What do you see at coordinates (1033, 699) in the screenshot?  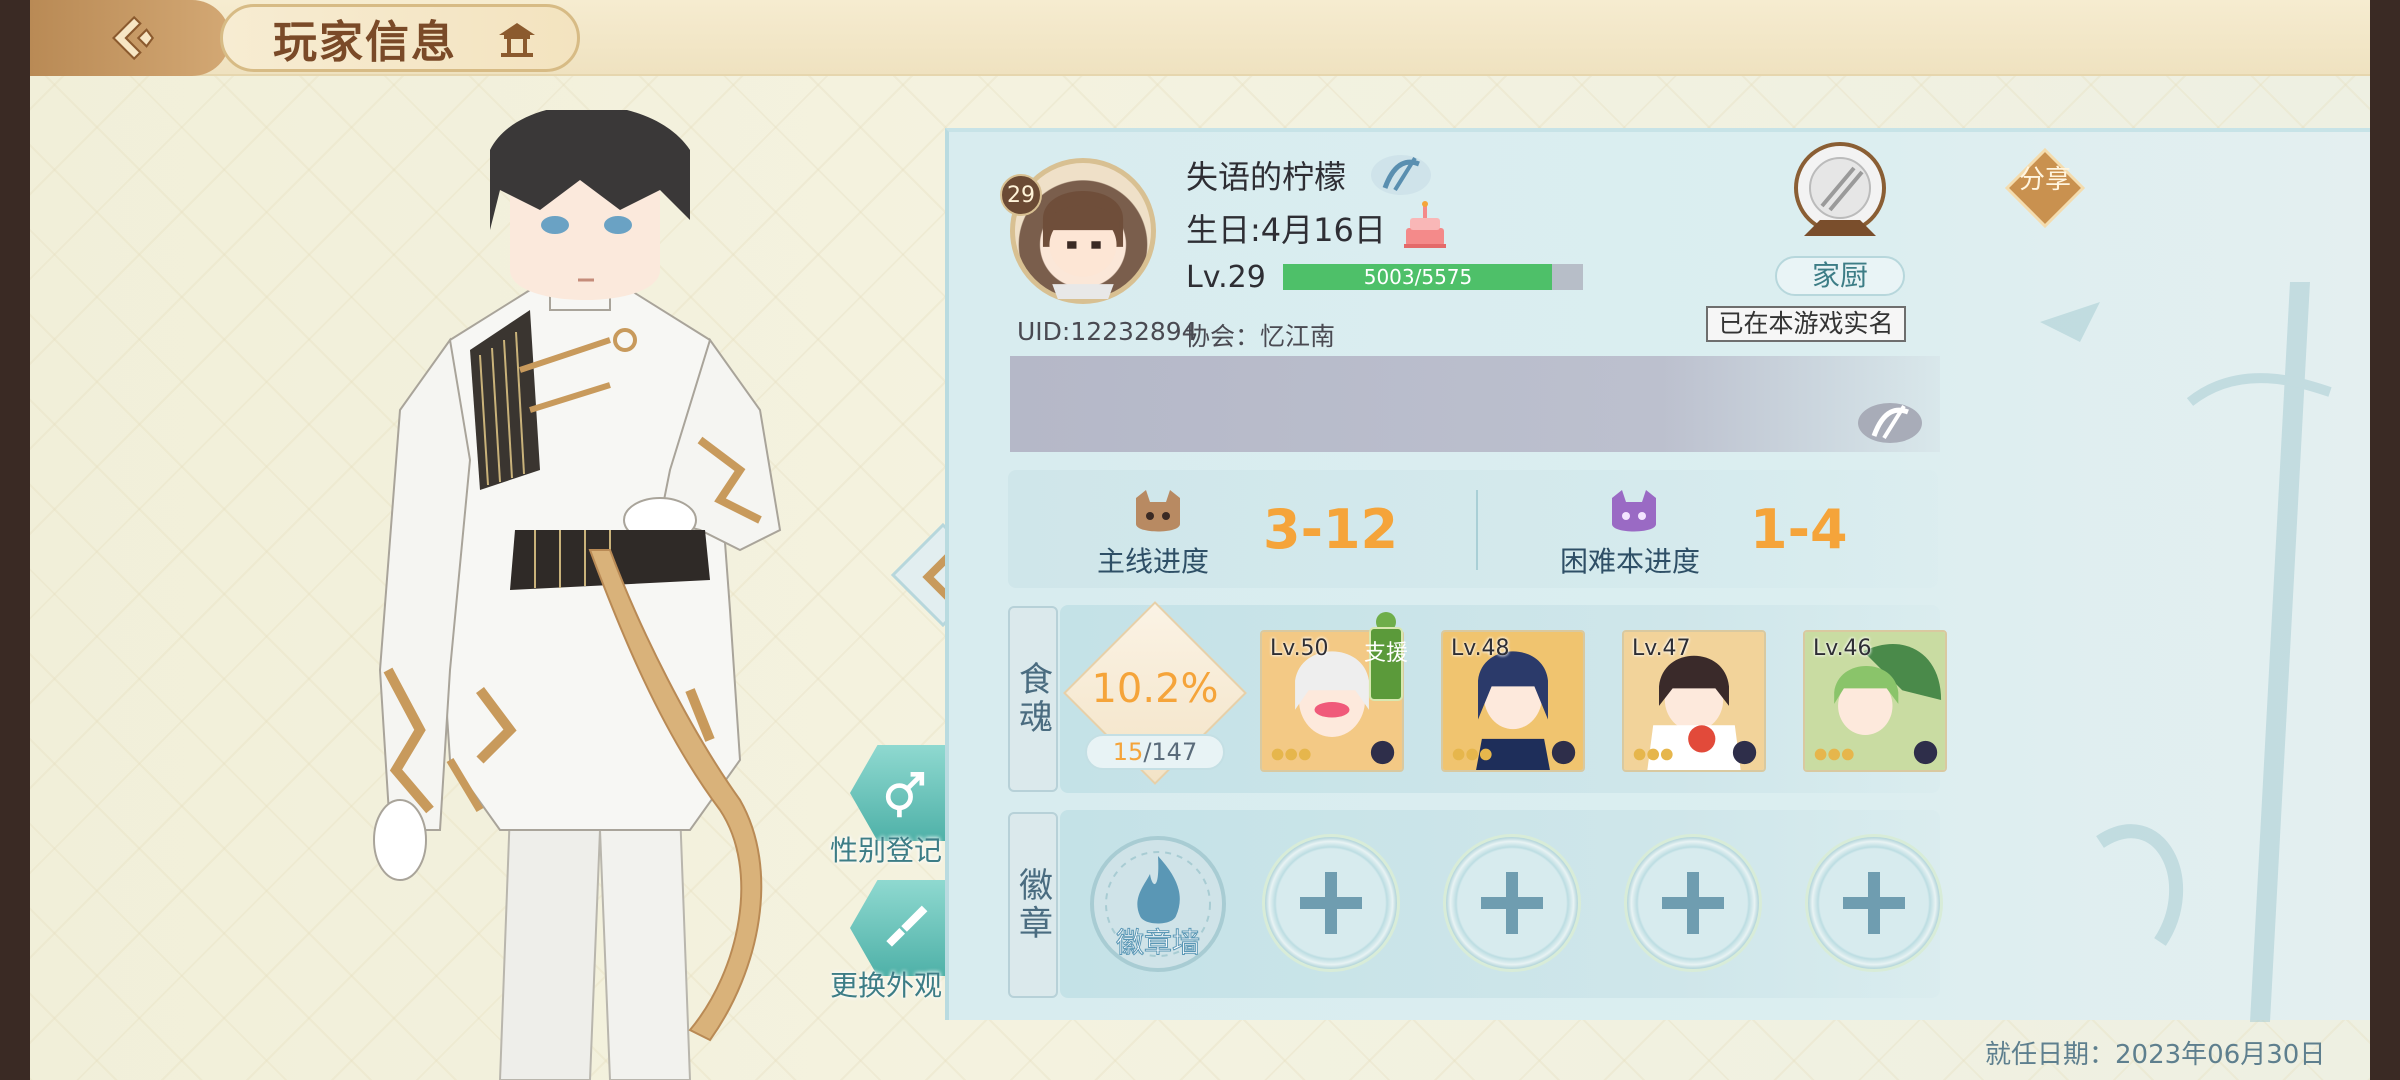 I see `food-soul-tag: 食魂` at bounding box center [1033, 699].